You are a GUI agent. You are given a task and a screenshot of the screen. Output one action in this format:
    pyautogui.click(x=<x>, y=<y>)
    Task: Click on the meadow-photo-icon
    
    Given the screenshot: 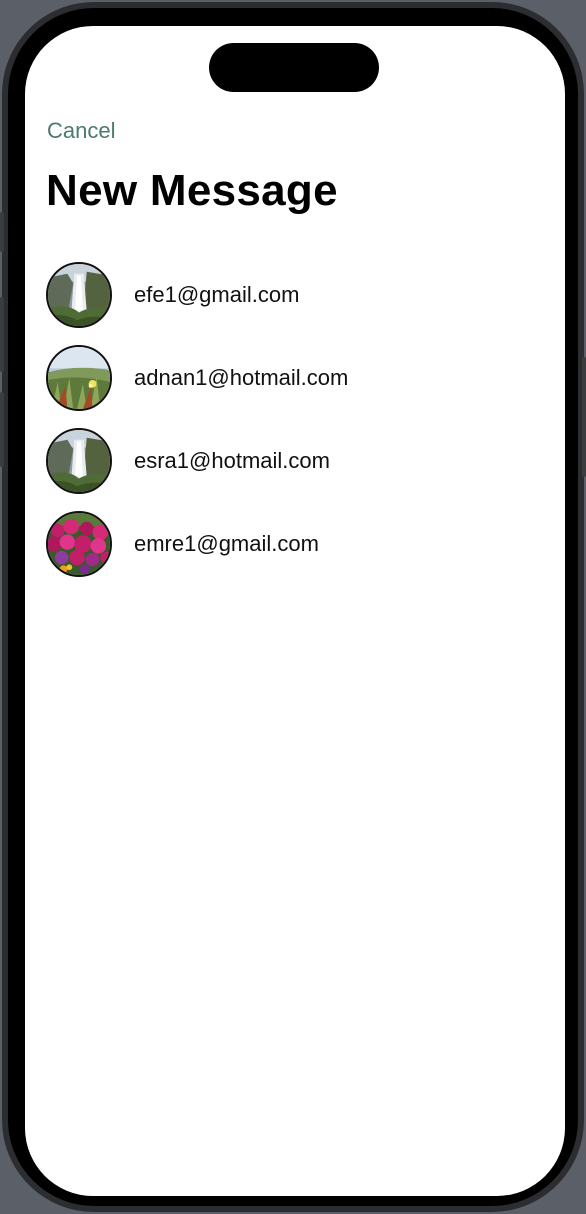 What is the action you would take?
    pyautogui.click(x=79, y=377)
    